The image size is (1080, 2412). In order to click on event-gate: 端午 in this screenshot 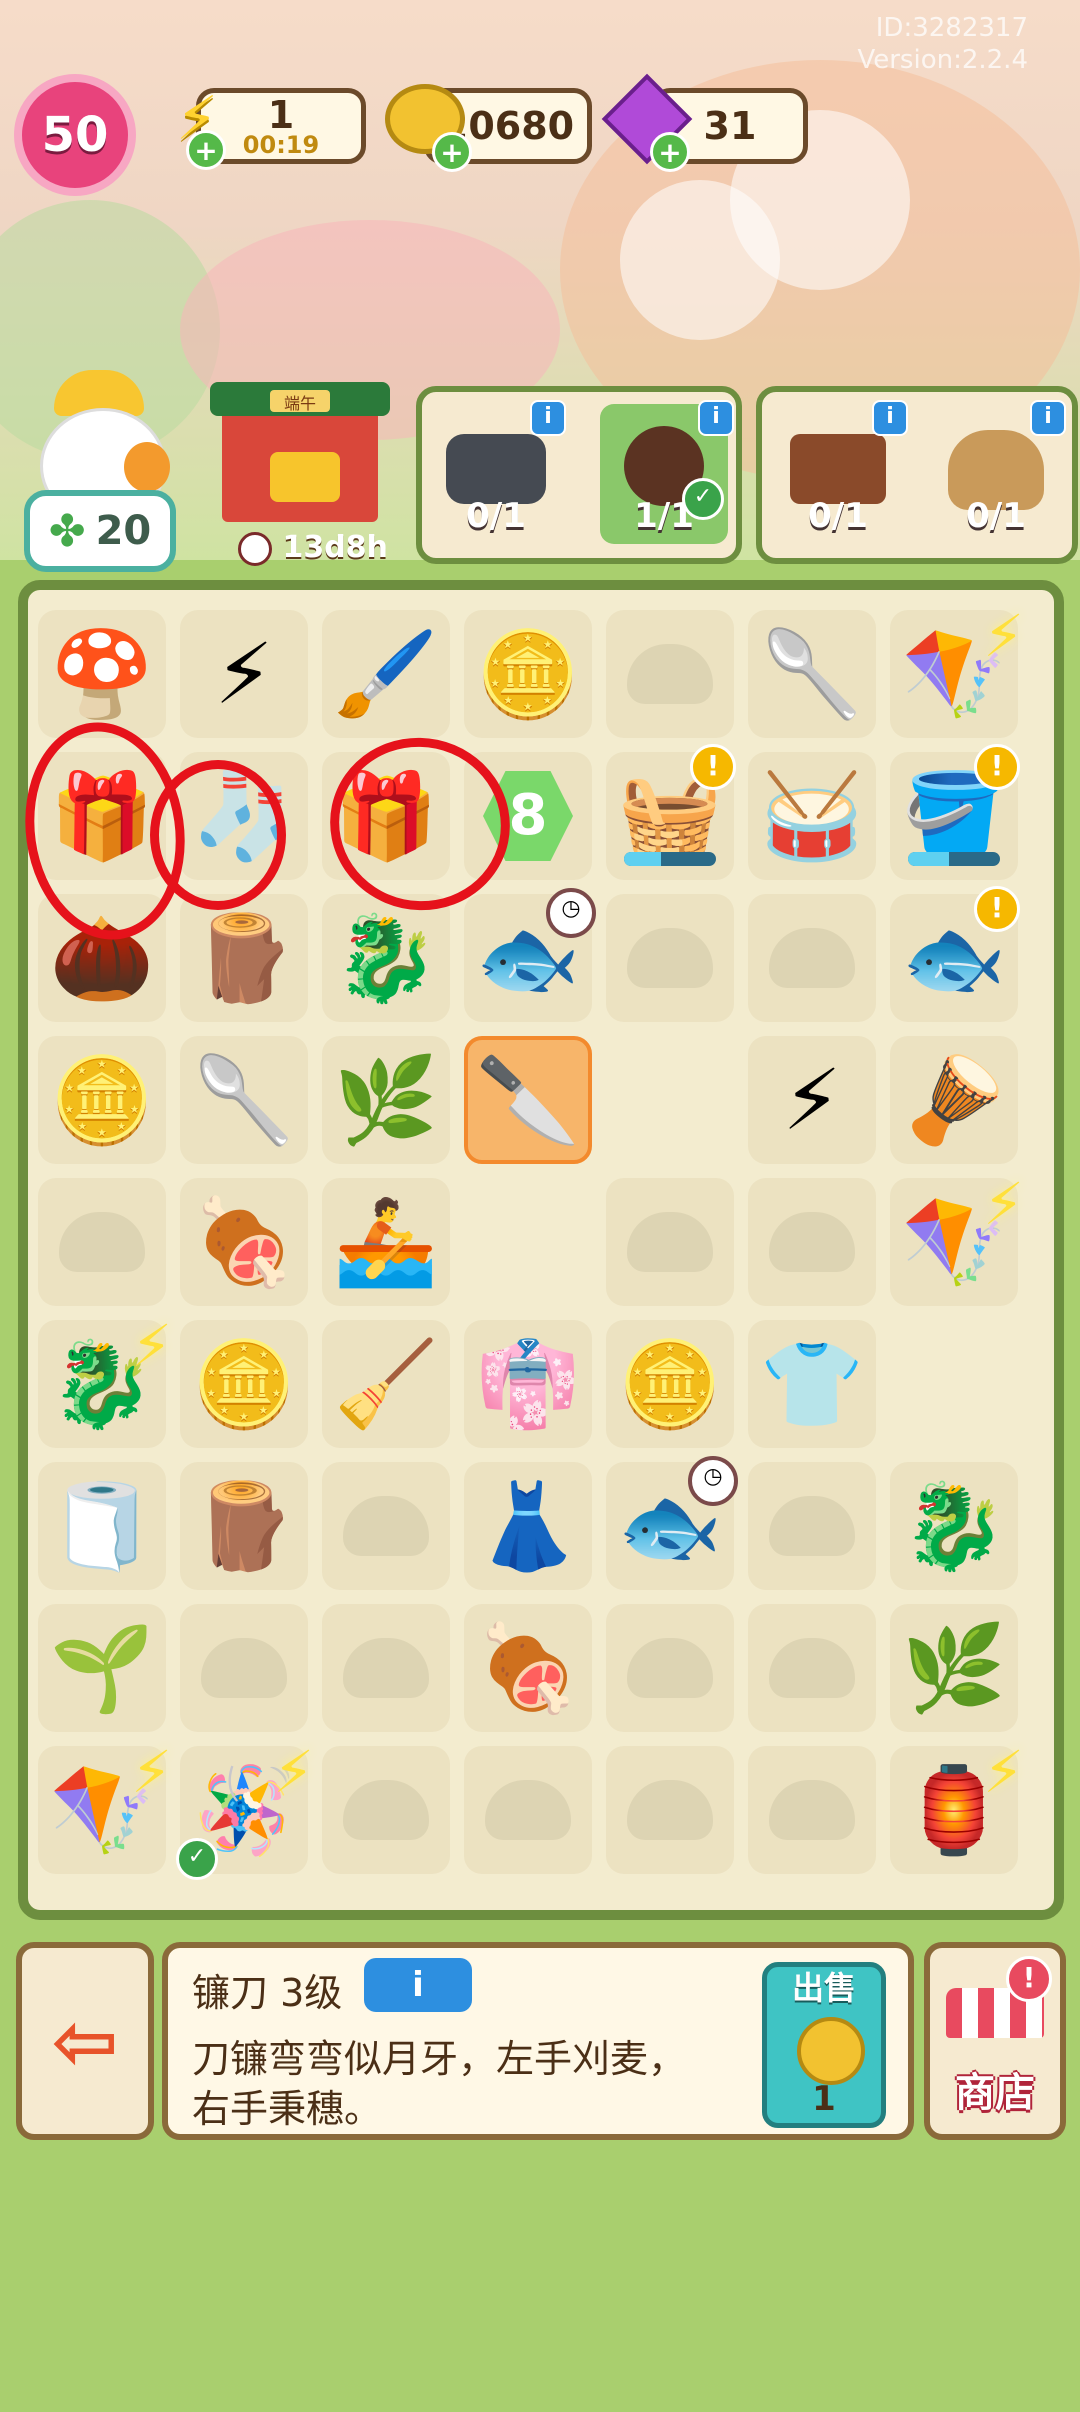, I will do `click(300, 452)`.